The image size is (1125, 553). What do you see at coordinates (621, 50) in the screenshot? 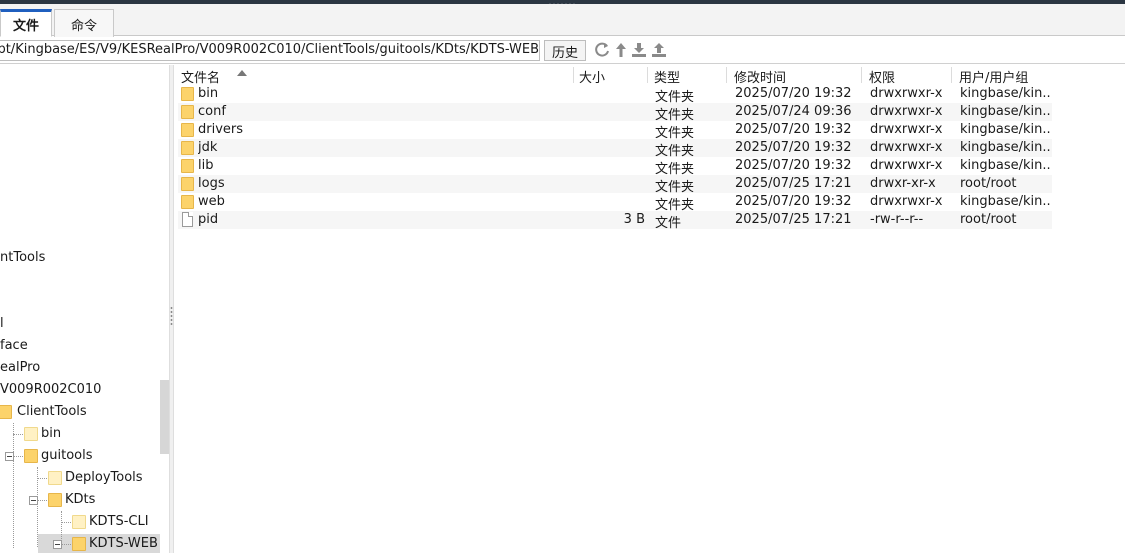
I see `up-directory-icon` at bounding box center [621, 50].